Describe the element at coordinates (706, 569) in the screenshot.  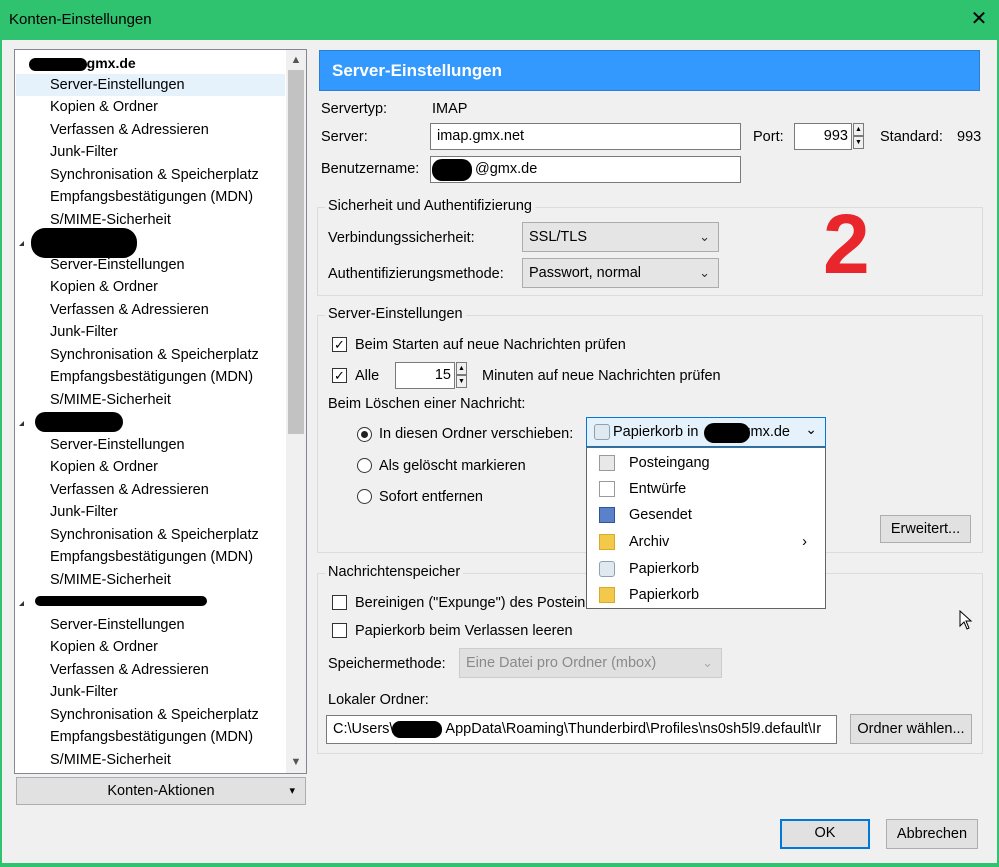
I see `dropdown-item-trash: Papierkorb` at that location.